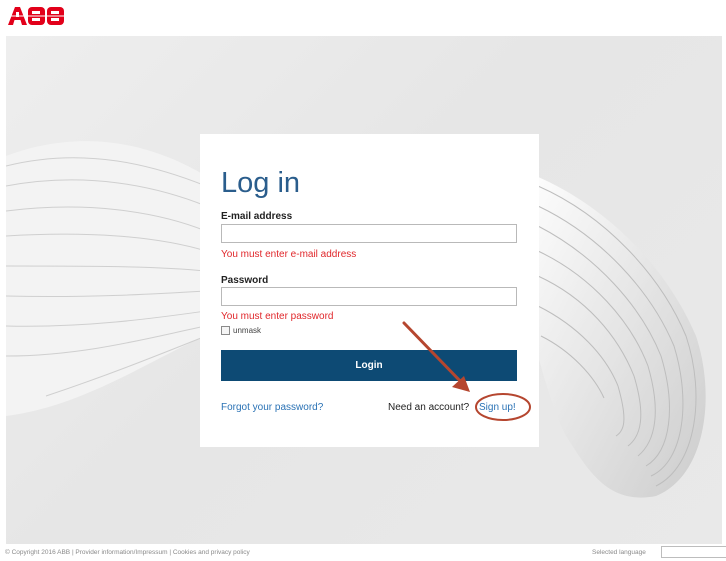 Image resolution: width=726 pixels, height=561 pixels. Describe the element at coordinates (693, 552) in the screenshot. I see `language-select` at that location.